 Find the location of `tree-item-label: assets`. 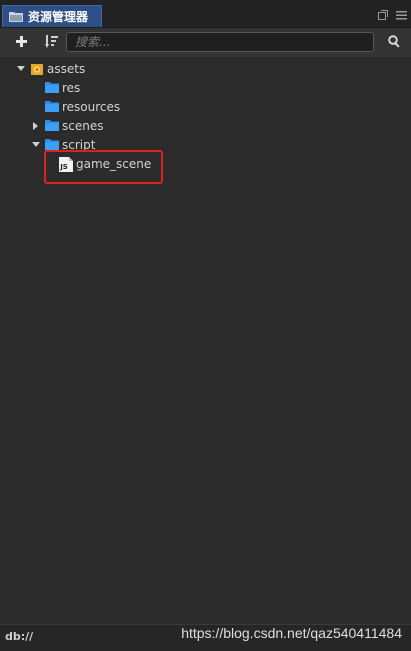

tree-item-label: assets is located at coordinates (66, 68).